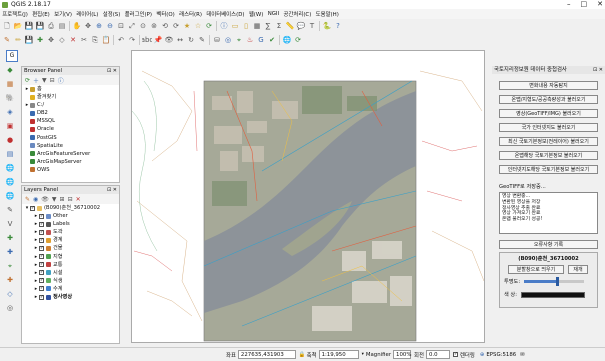  I want to click on select-icon: ▭, so click(235, 26).